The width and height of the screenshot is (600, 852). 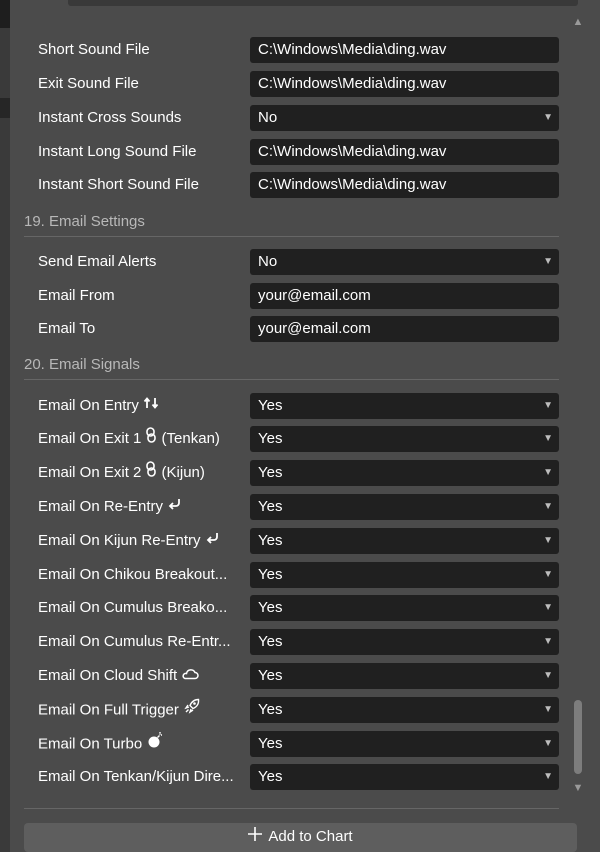 What do you see at coordinates (404, 329) in the screenshot?
I see `email-to-input: your@email.com` at bounding box center [404, 329].